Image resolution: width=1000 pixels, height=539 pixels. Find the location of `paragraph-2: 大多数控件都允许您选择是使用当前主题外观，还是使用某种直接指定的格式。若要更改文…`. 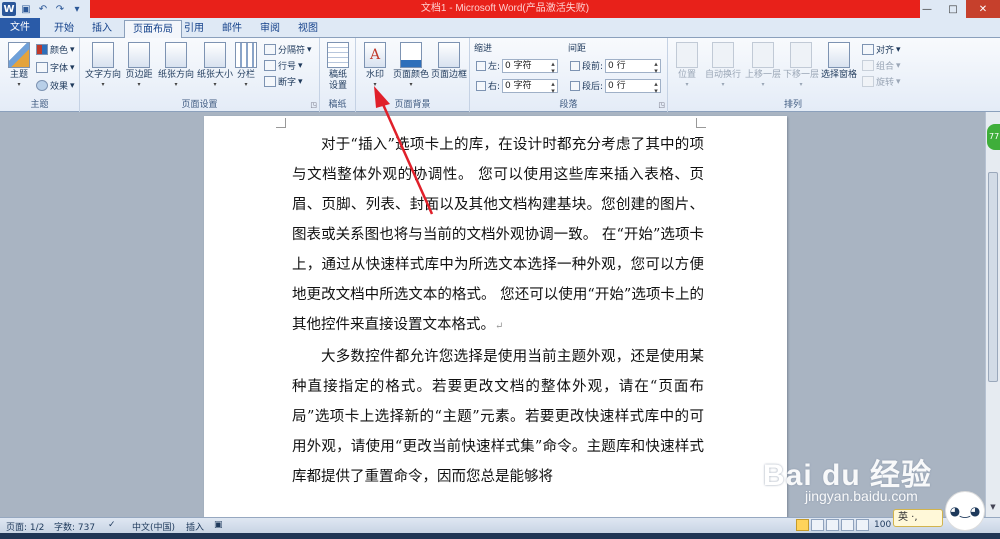

paragraph-2: 大多数控件都允许您选择是使用当前主题外观，还是使用某种直接指定的格式。若要更改文… is located at coordinates (498, 417).